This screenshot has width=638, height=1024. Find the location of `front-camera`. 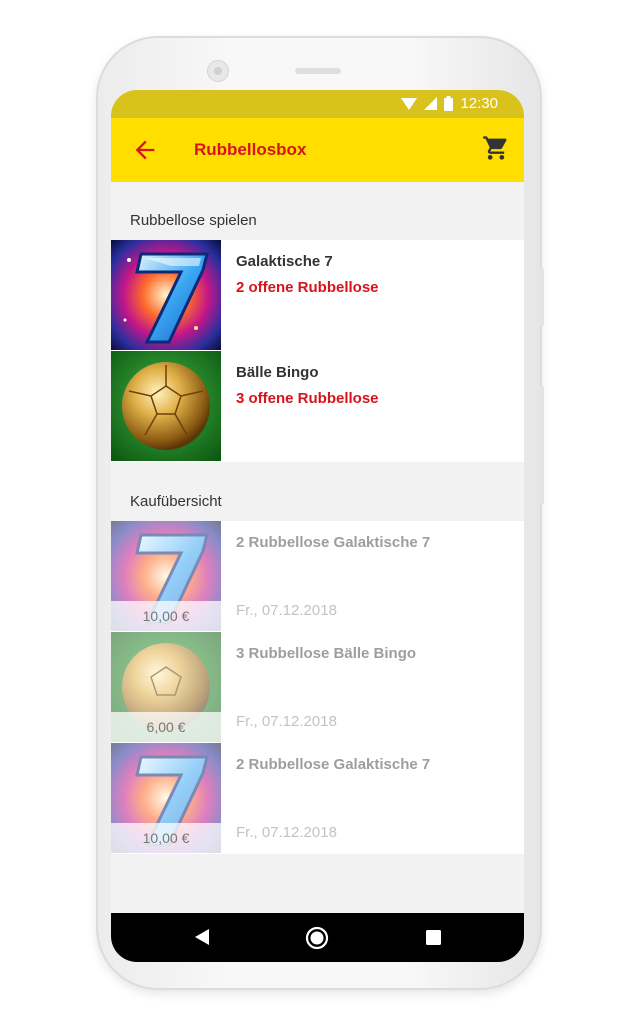

front-camera is located at coordinates (218, 71).